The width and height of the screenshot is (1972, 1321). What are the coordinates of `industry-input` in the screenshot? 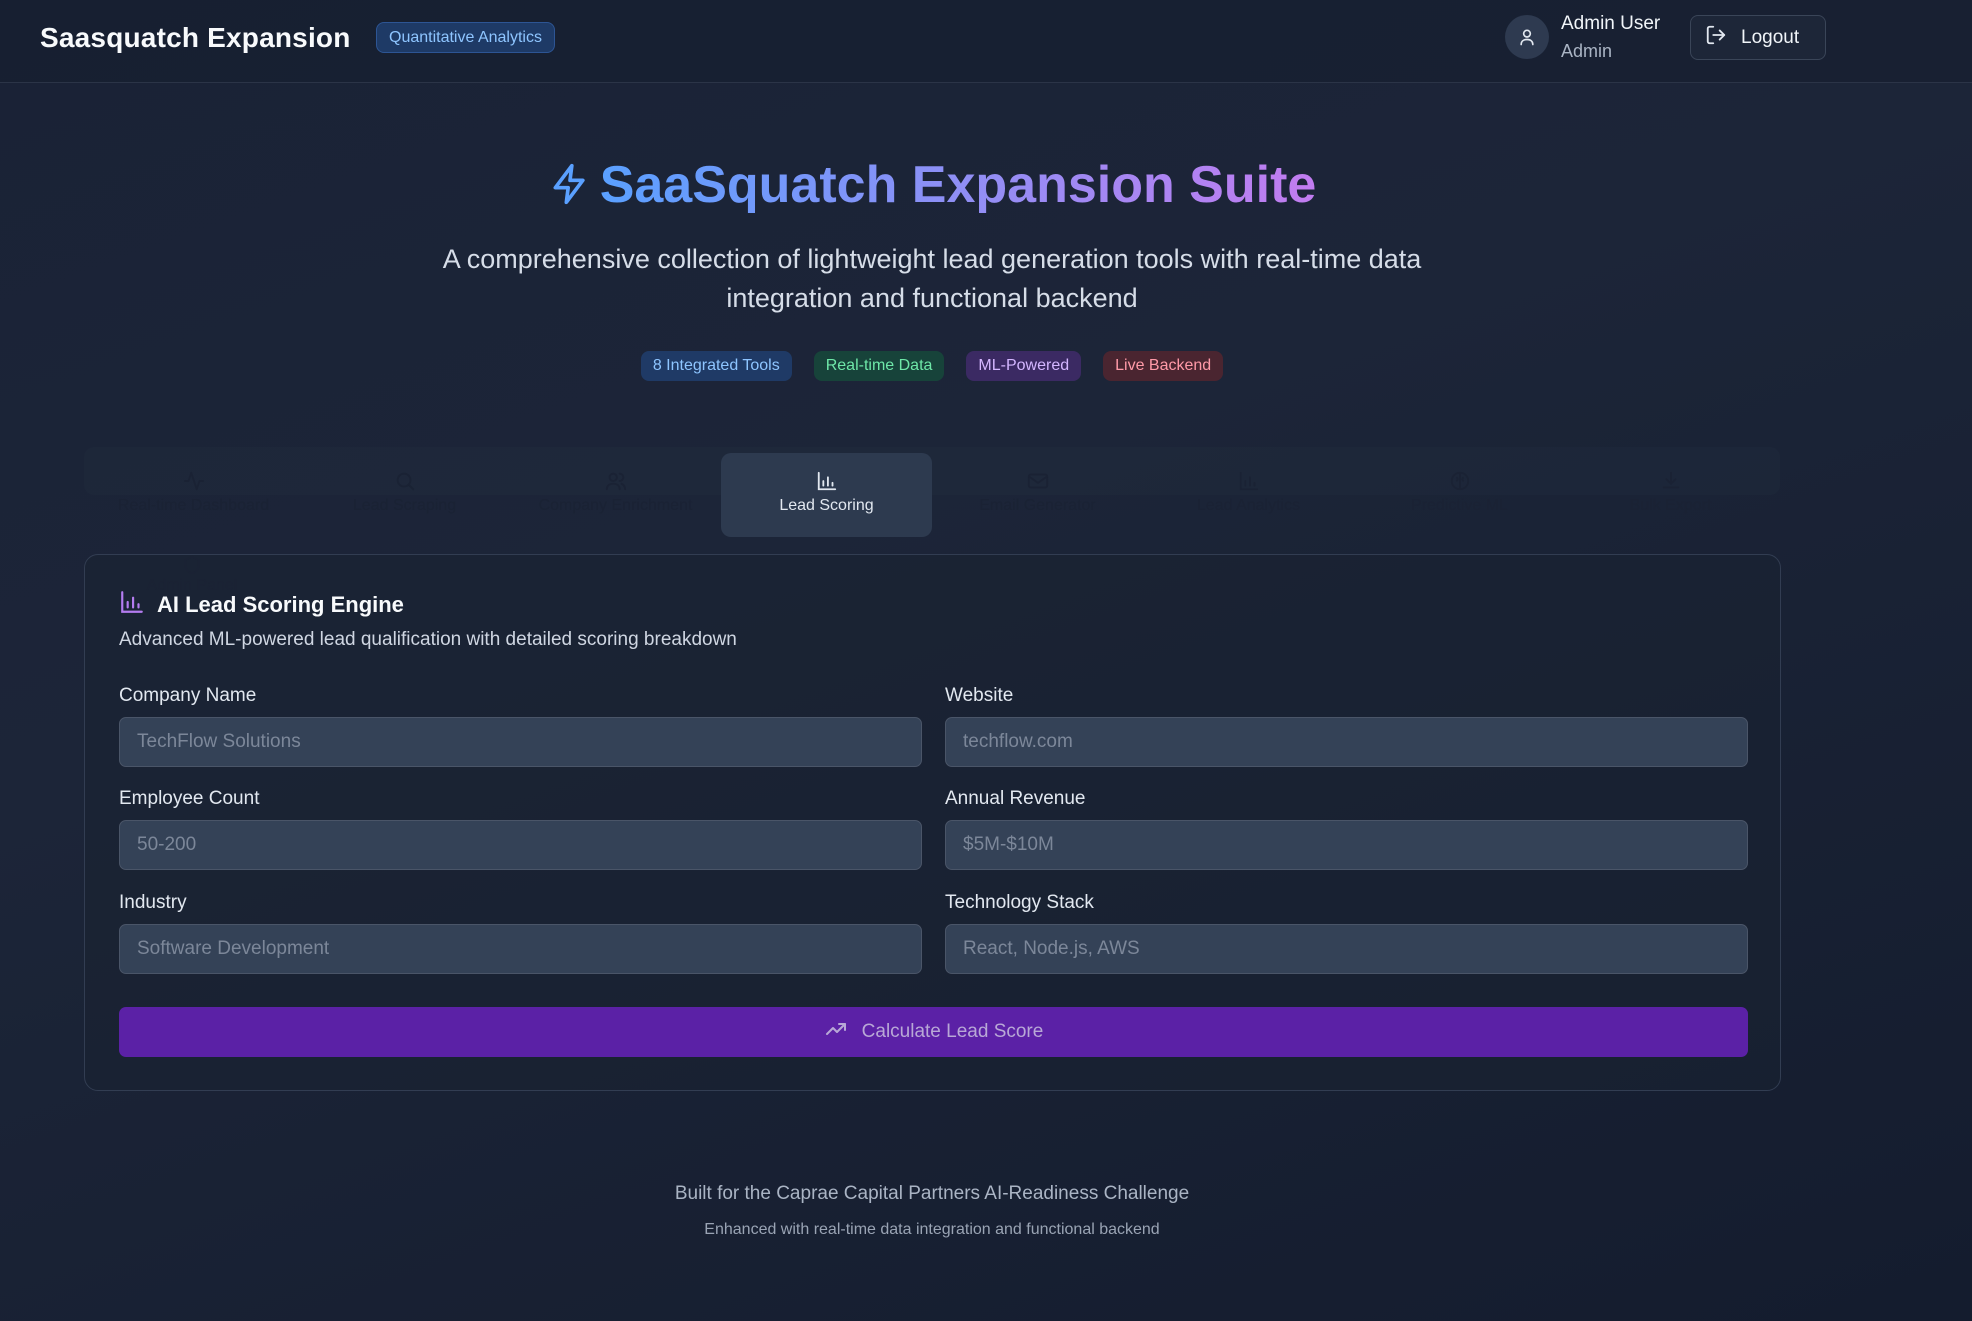 It's located at (520, 949).